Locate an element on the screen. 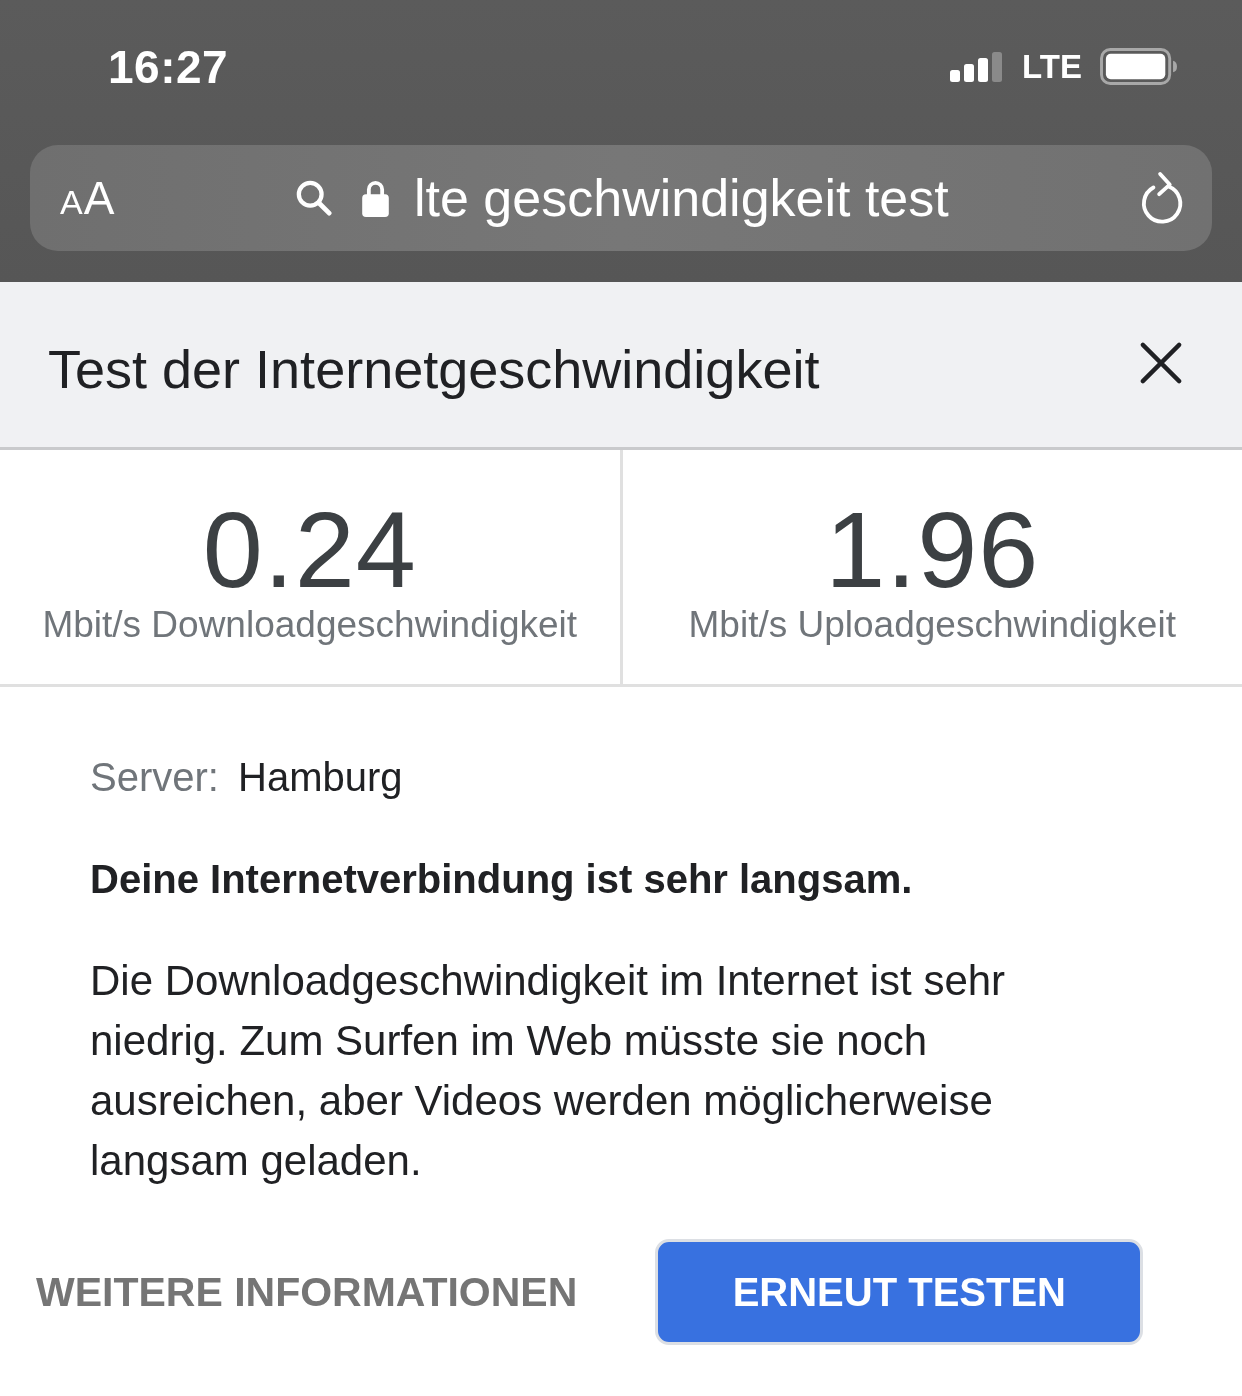 Image resolution: width=1242 pixels, height=1396 pixels. status-time: 16:27 is located at coordinates (168, 66).